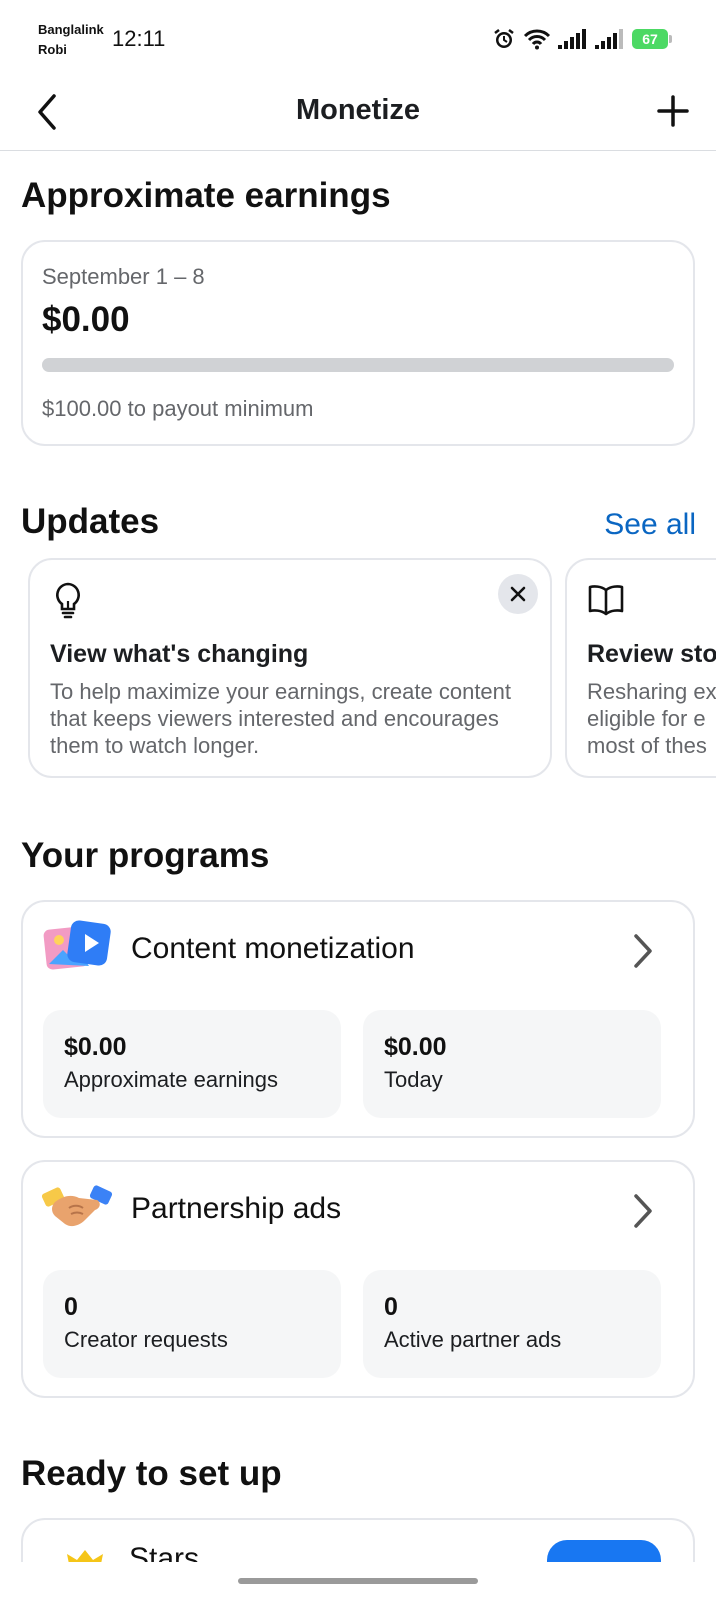  I want to click on battery-level: 67, so click(650, 39).